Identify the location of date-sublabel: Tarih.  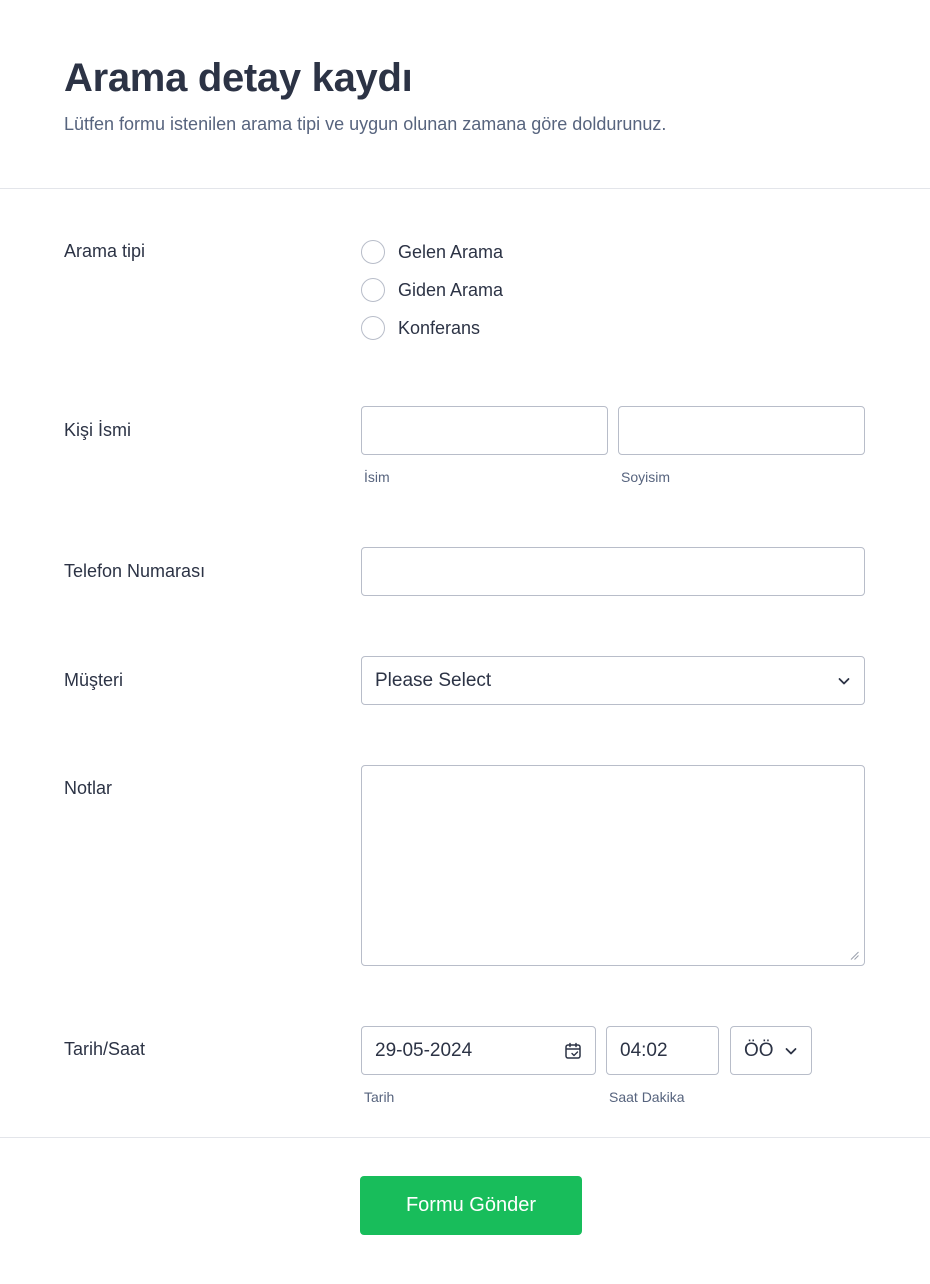
(379, 1097).